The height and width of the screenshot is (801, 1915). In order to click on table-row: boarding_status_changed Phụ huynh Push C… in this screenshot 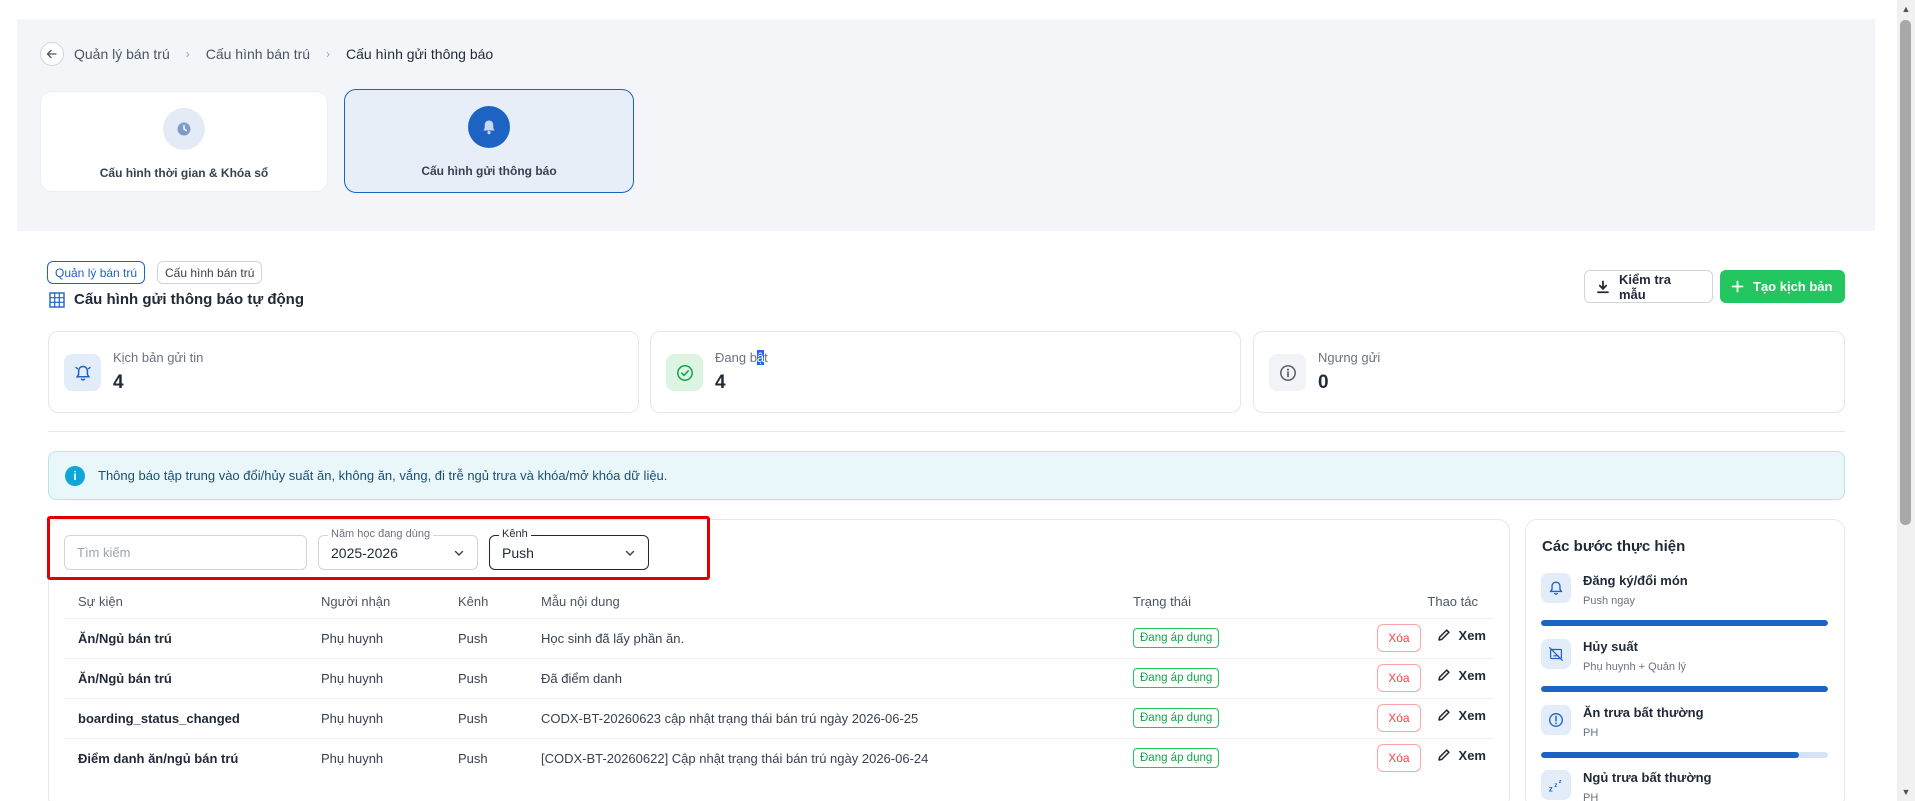, I will do `click(779, 717)`.